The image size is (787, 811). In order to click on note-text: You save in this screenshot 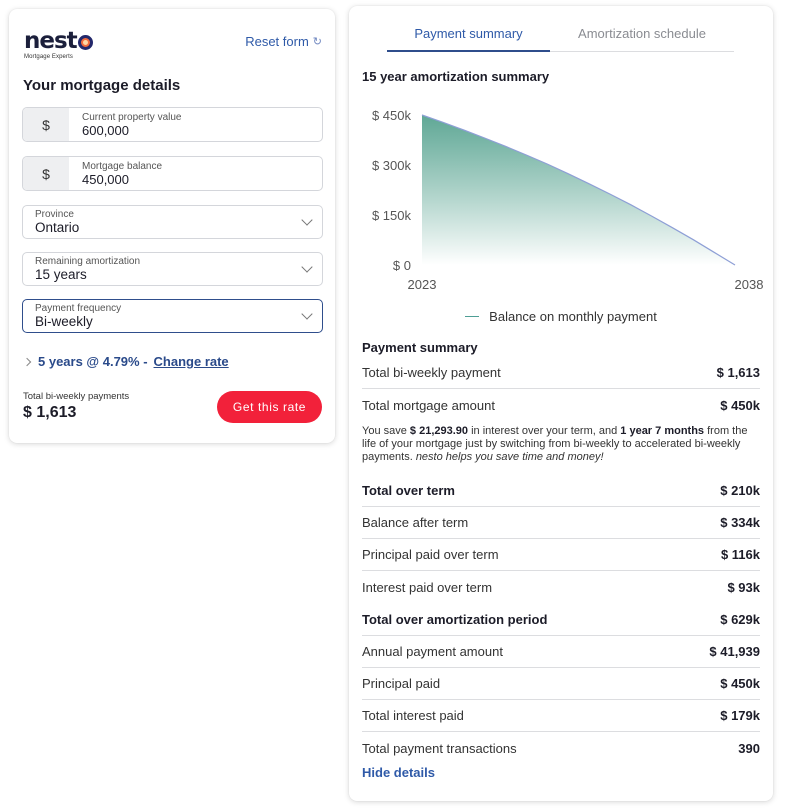, I will do `click(386, 431)`.